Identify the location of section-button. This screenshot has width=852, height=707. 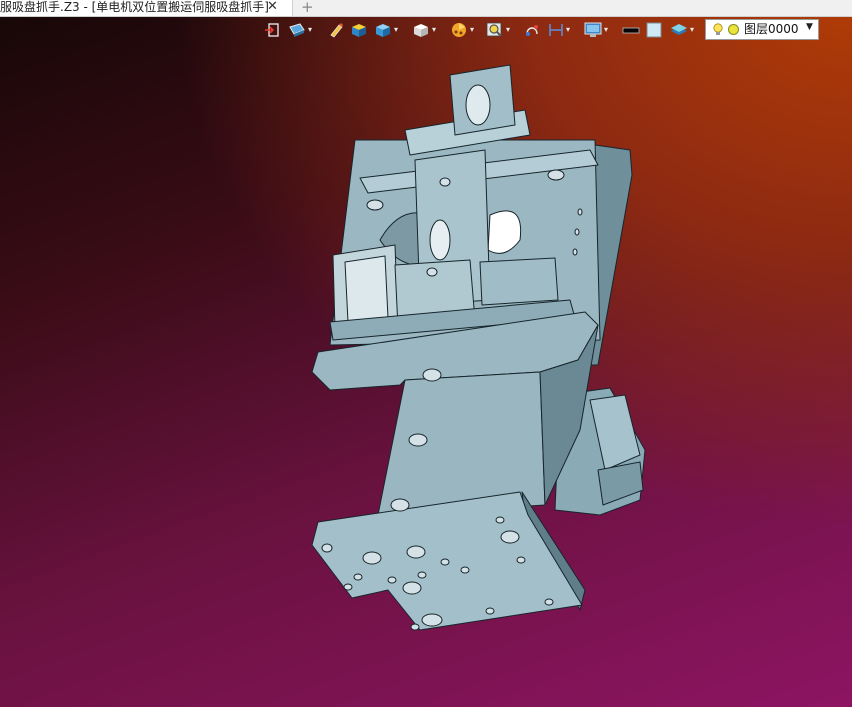
(532, 30).